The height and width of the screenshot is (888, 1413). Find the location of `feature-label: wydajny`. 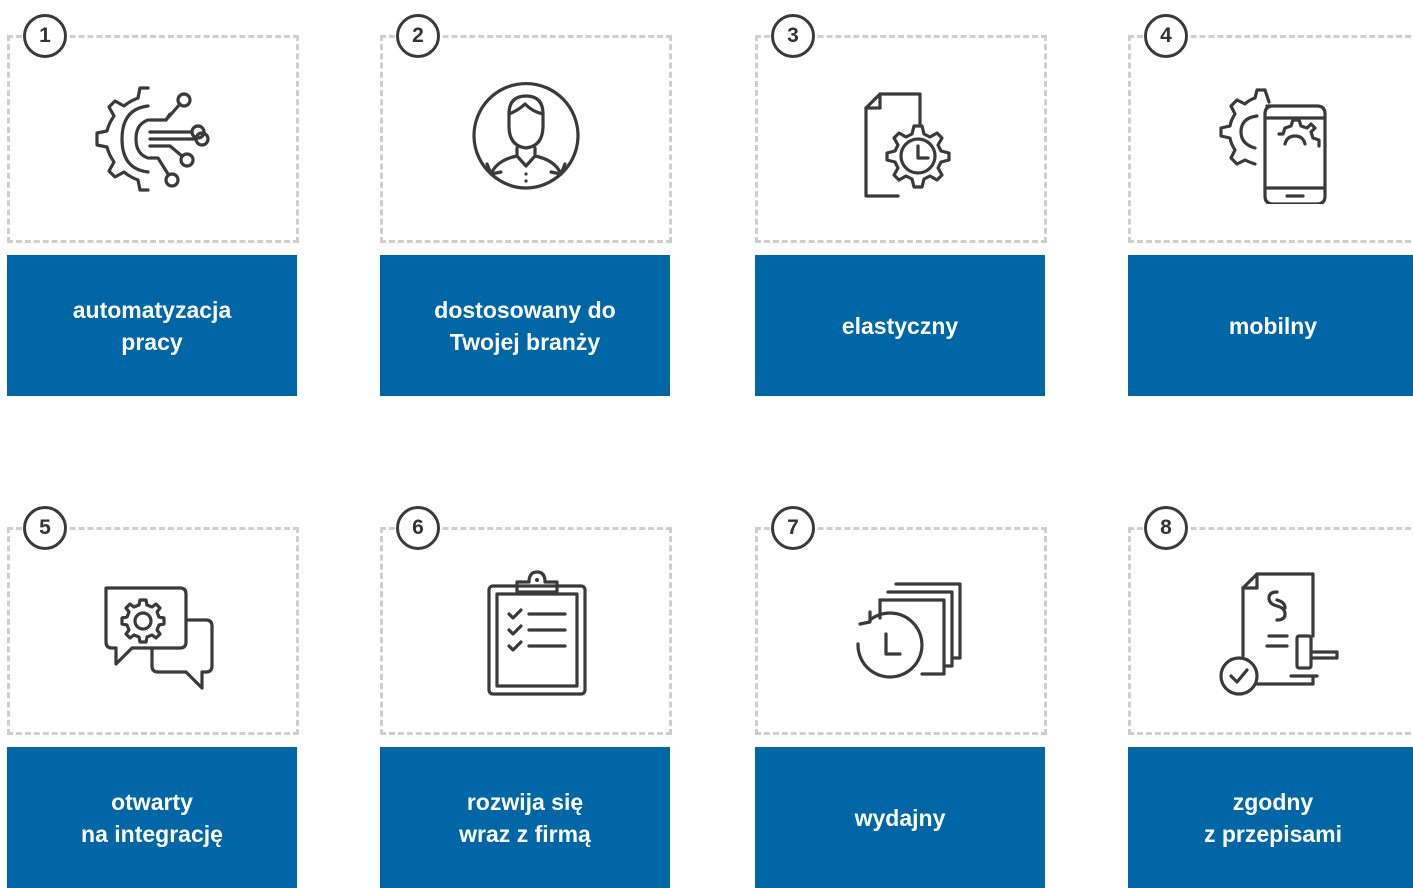

feature-label: wydajny is located at coordinates (900, 817).